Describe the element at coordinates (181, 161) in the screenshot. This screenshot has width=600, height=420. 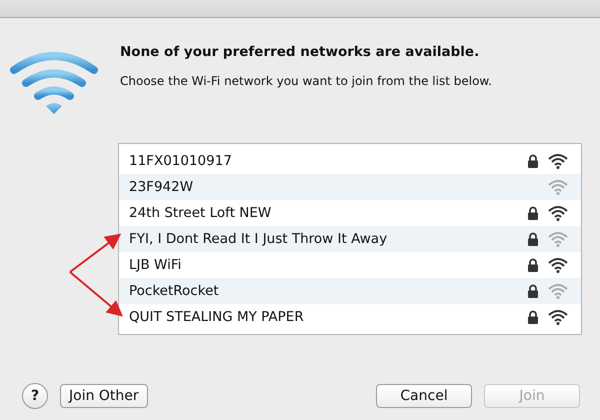
I see `network-name: 11FX01010917` at that location.